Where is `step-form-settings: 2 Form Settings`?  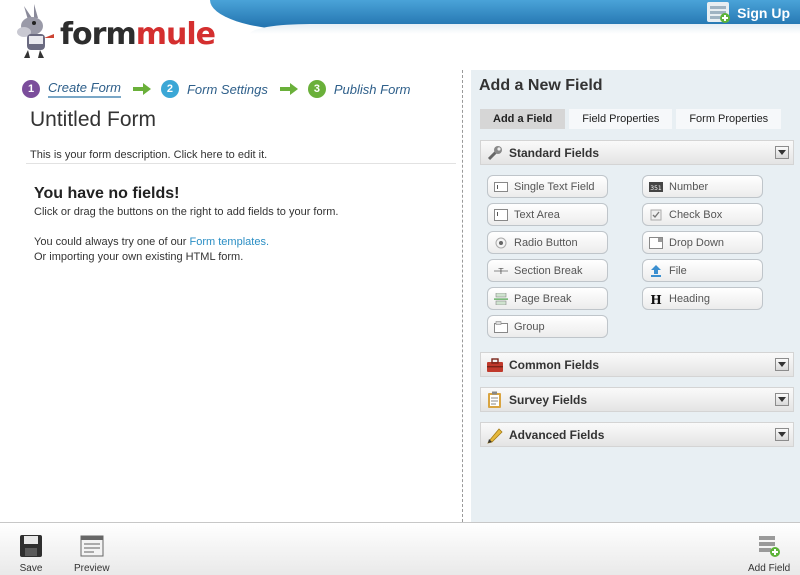 step-form-settings: 2 Form Settings is located at coordinates (214, 89).